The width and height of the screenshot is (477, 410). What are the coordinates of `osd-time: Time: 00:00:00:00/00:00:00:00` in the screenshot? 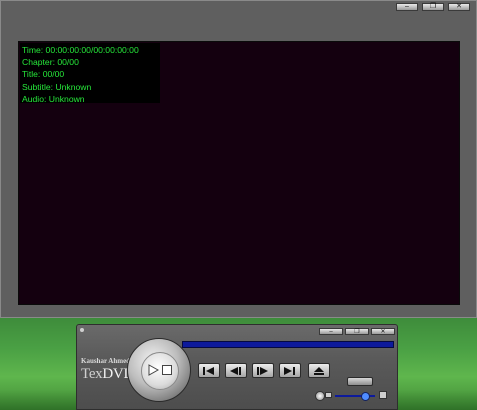 It's located at (80, 50).